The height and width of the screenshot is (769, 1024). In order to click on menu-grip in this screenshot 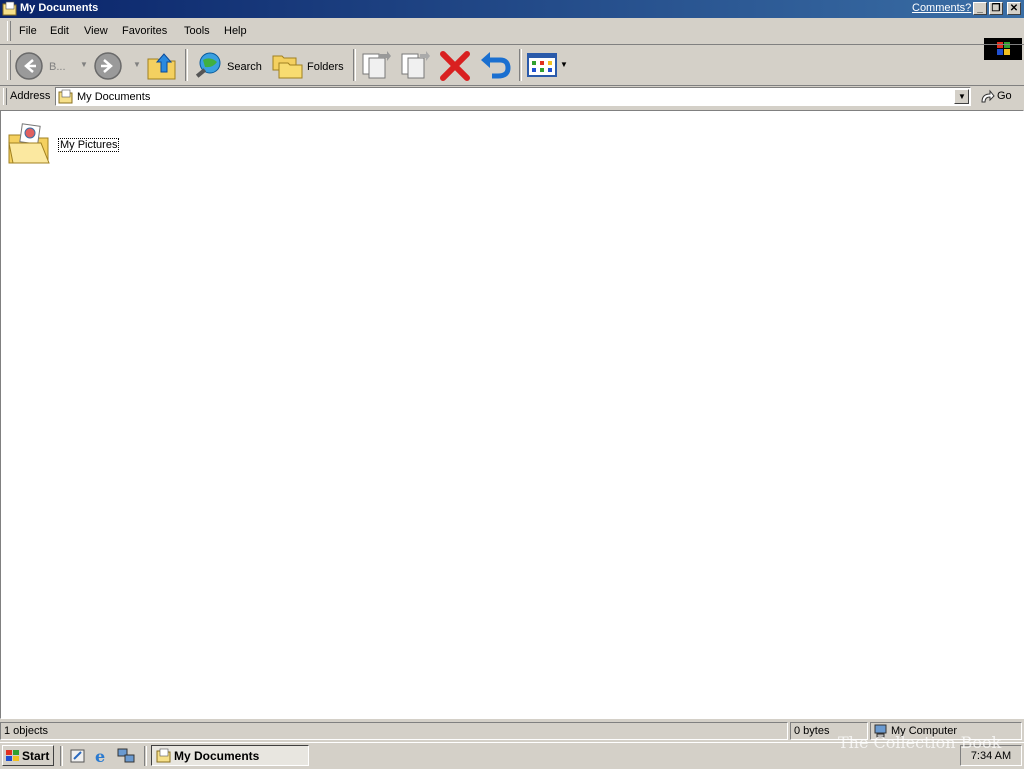, I will do `click(9, 31)`.